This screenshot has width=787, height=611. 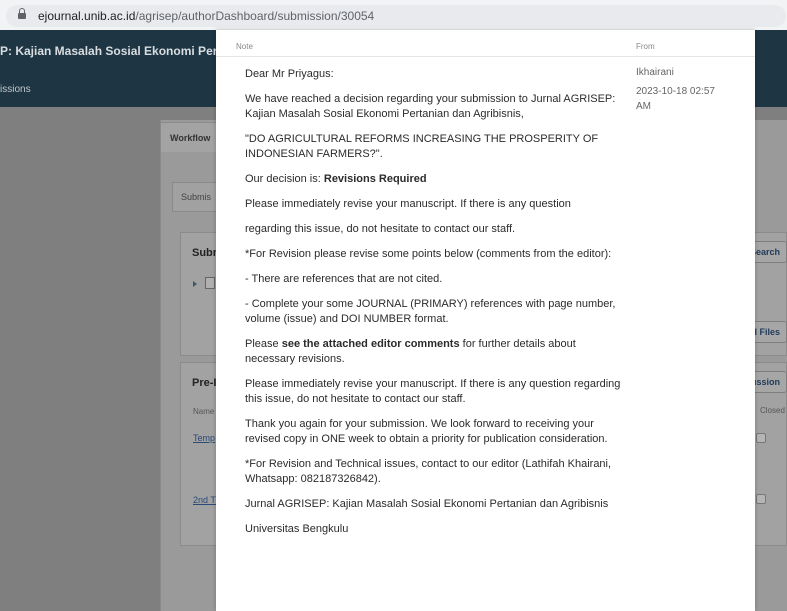 What do you see at coordinates (22, 13) in the screenshot?
I see `lock-icon` at bounding box center [22, 13].